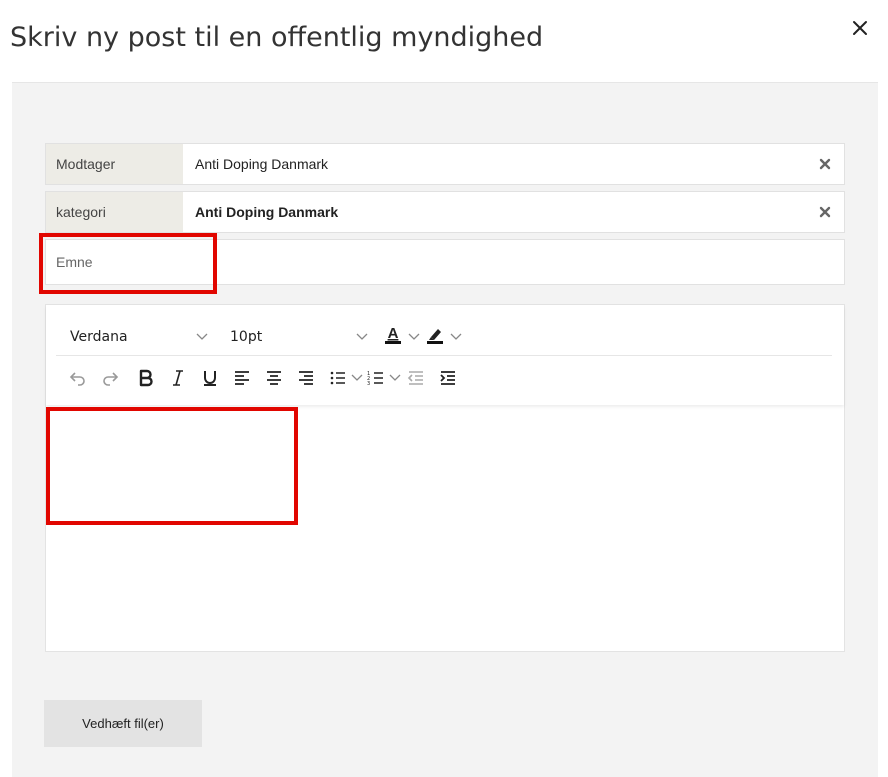 The width and height of the screenshot is (888, 777). I want to click on highlight-chevron-down-icon, so click(456, 337).